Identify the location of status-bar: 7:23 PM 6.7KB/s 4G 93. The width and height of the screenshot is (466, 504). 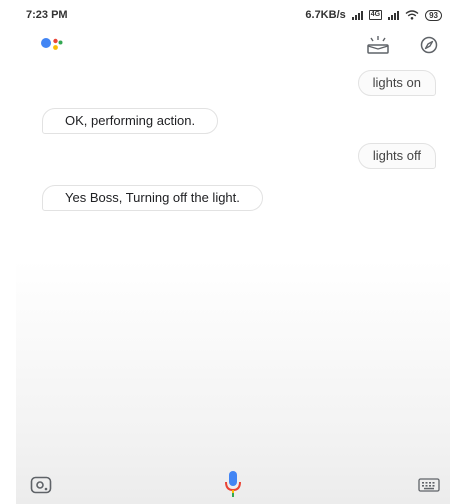
(233, 13).